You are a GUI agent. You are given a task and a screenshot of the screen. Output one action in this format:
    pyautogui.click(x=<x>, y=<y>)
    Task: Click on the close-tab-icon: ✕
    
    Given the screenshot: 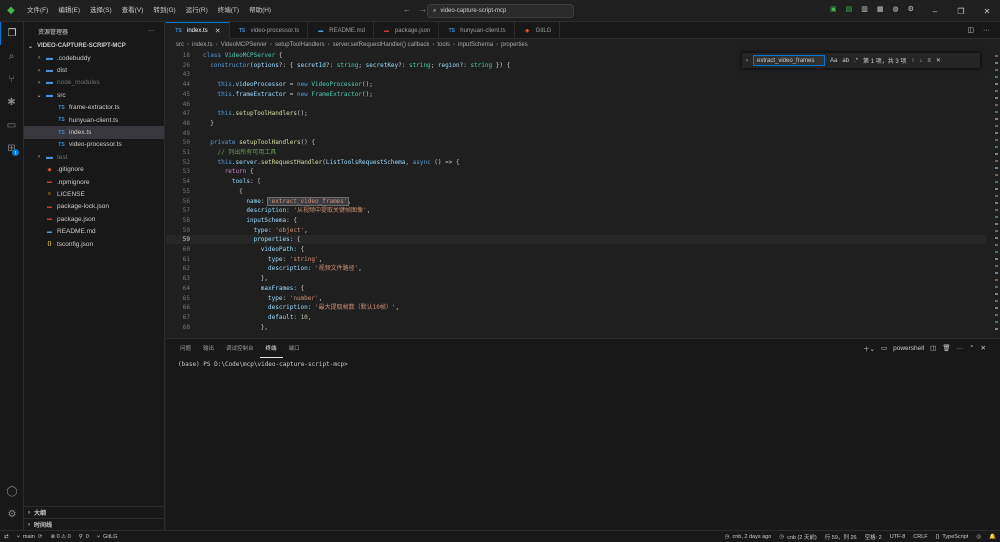 What is the action you would take?
    pyautogui.click(x=218, y=31)
    